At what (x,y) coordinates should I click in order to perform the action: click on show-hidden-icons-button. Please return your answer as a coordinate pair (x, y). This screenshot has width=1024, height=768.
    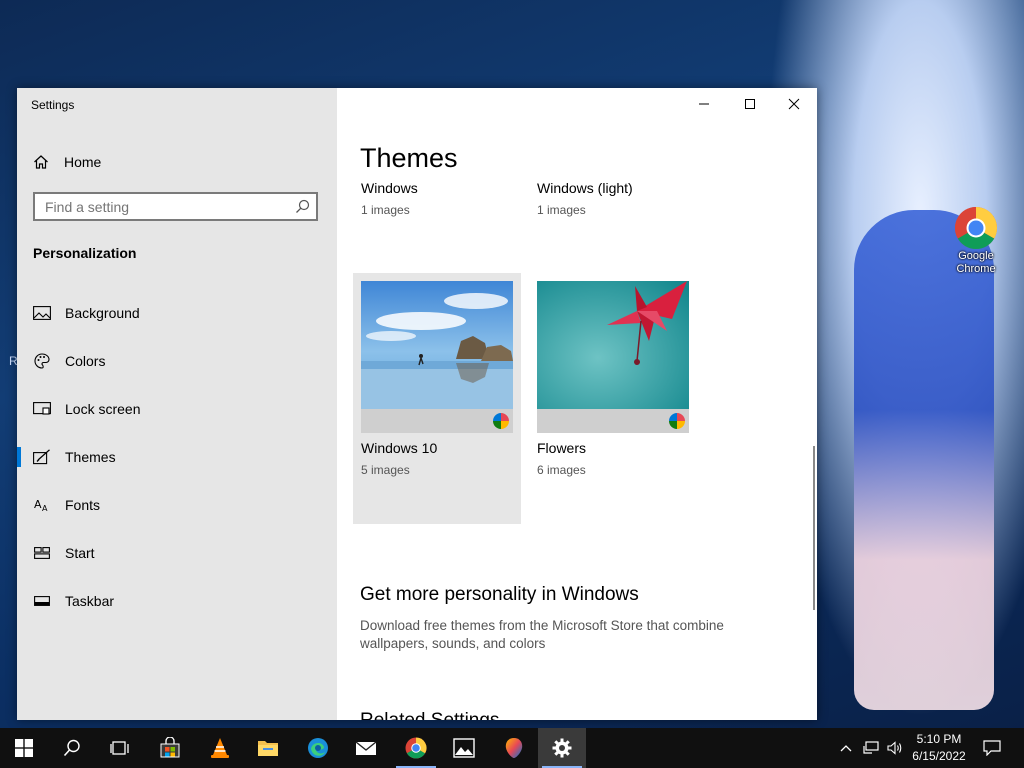
    Looking at the image, I should click on (846, 748).